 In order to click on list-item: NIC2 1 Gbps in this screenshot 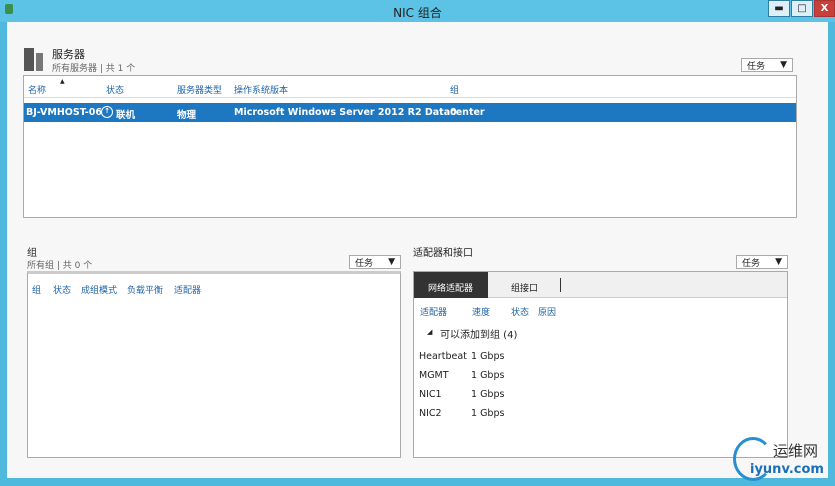, I will do `click(461, 413)`.